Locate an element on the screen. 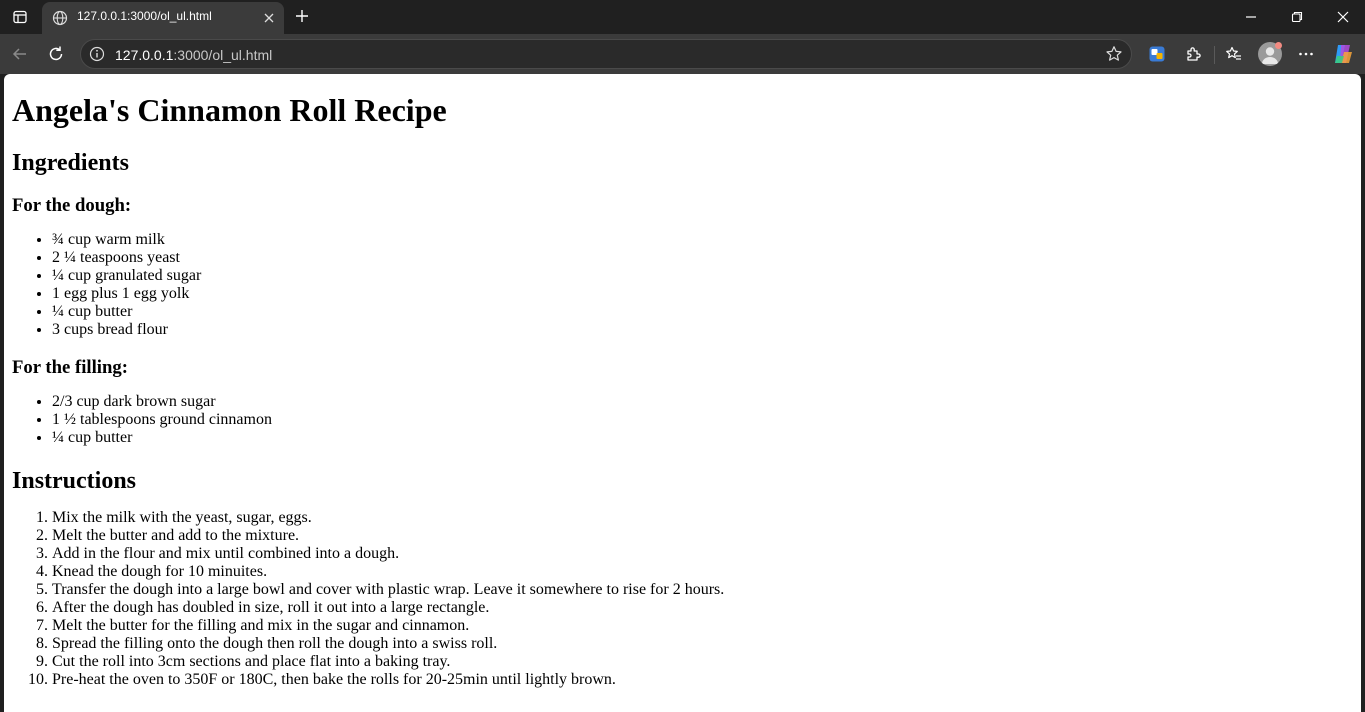  browser-tab-active: 127.0.0.1:3000/ol_ul.html is located at coordinates (163, 18).